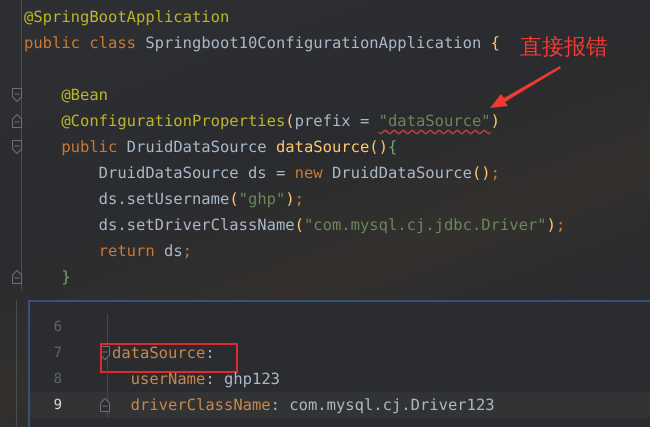  I want to click on code-text: public, so click(89, 147).